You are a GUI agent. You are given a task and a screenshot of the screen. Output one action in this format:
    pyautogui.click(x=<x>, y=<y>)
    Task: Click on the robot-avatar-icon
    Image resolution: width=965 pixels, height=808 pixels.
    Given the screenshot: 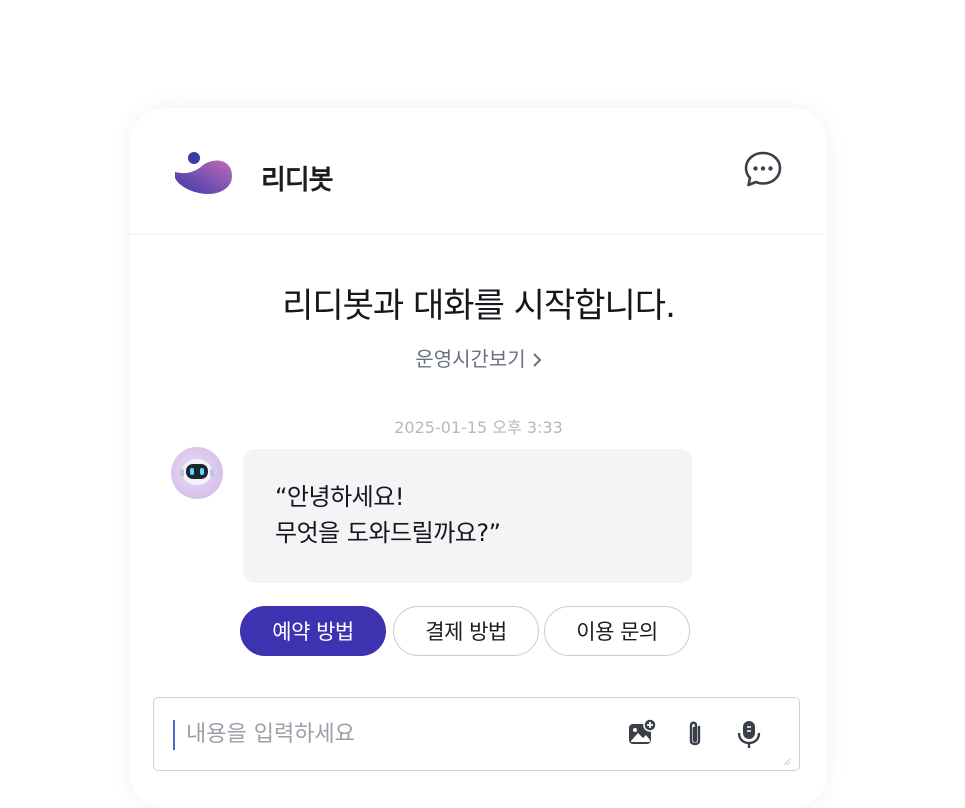 What is the action you would take?
    pyautogui.click(x=197, y=473)
    